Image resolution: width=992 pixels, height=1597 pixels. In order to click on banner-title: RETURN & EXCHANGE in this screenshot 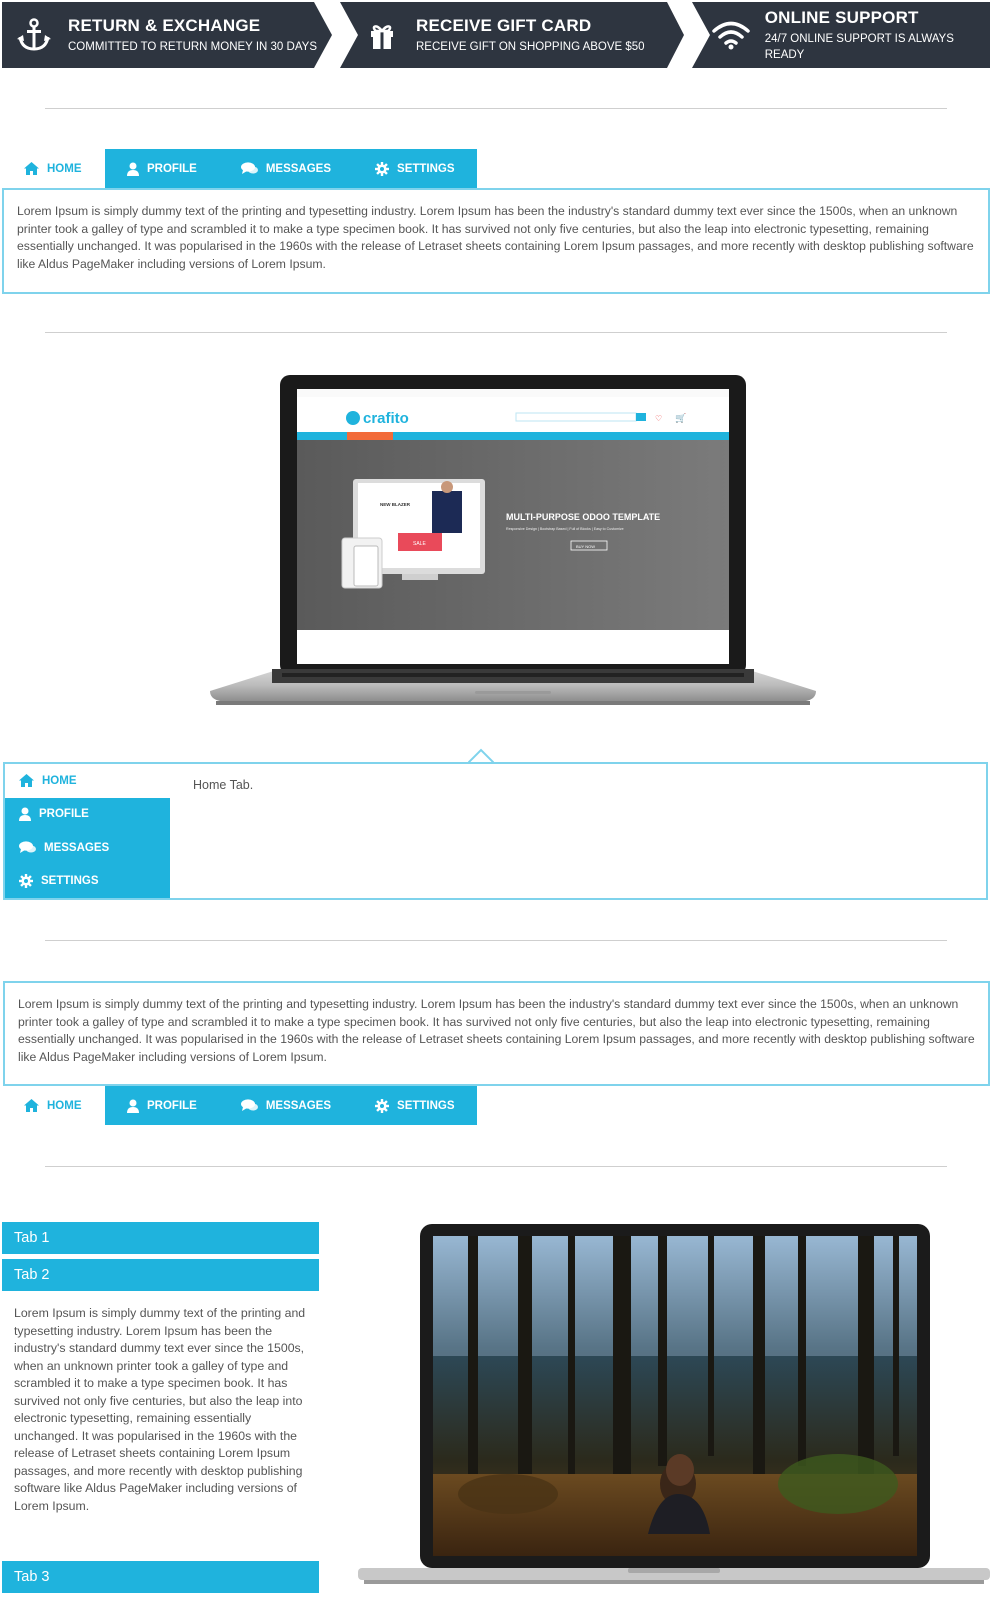, I will do `click(164, 25)`.